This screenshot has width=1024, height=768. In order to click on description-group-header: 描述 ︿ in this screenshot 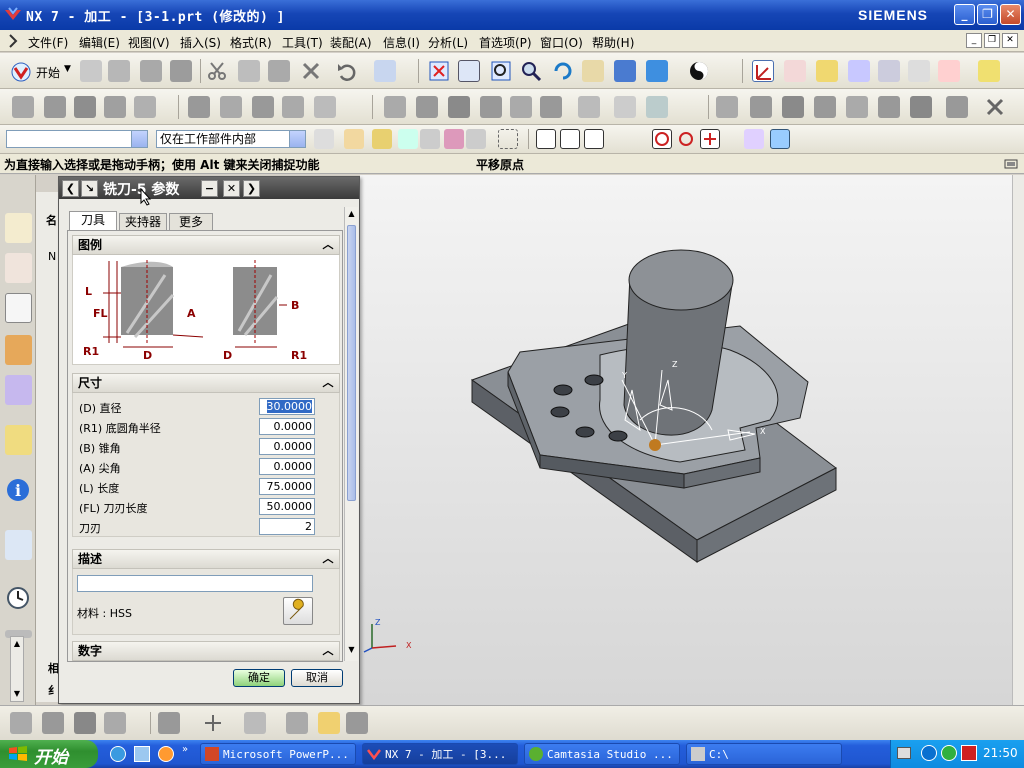, I will do `click(206, 559)`.